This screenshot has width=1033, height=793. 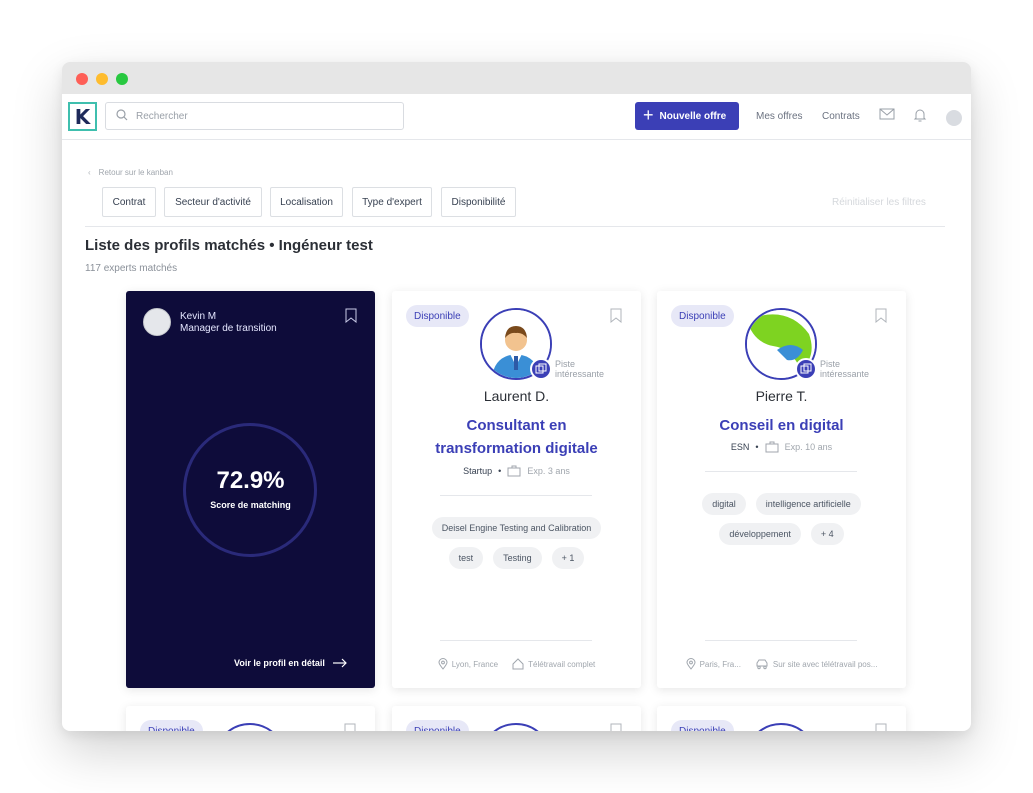 I want to click on app-logo: K, so click(x=82, y=116).